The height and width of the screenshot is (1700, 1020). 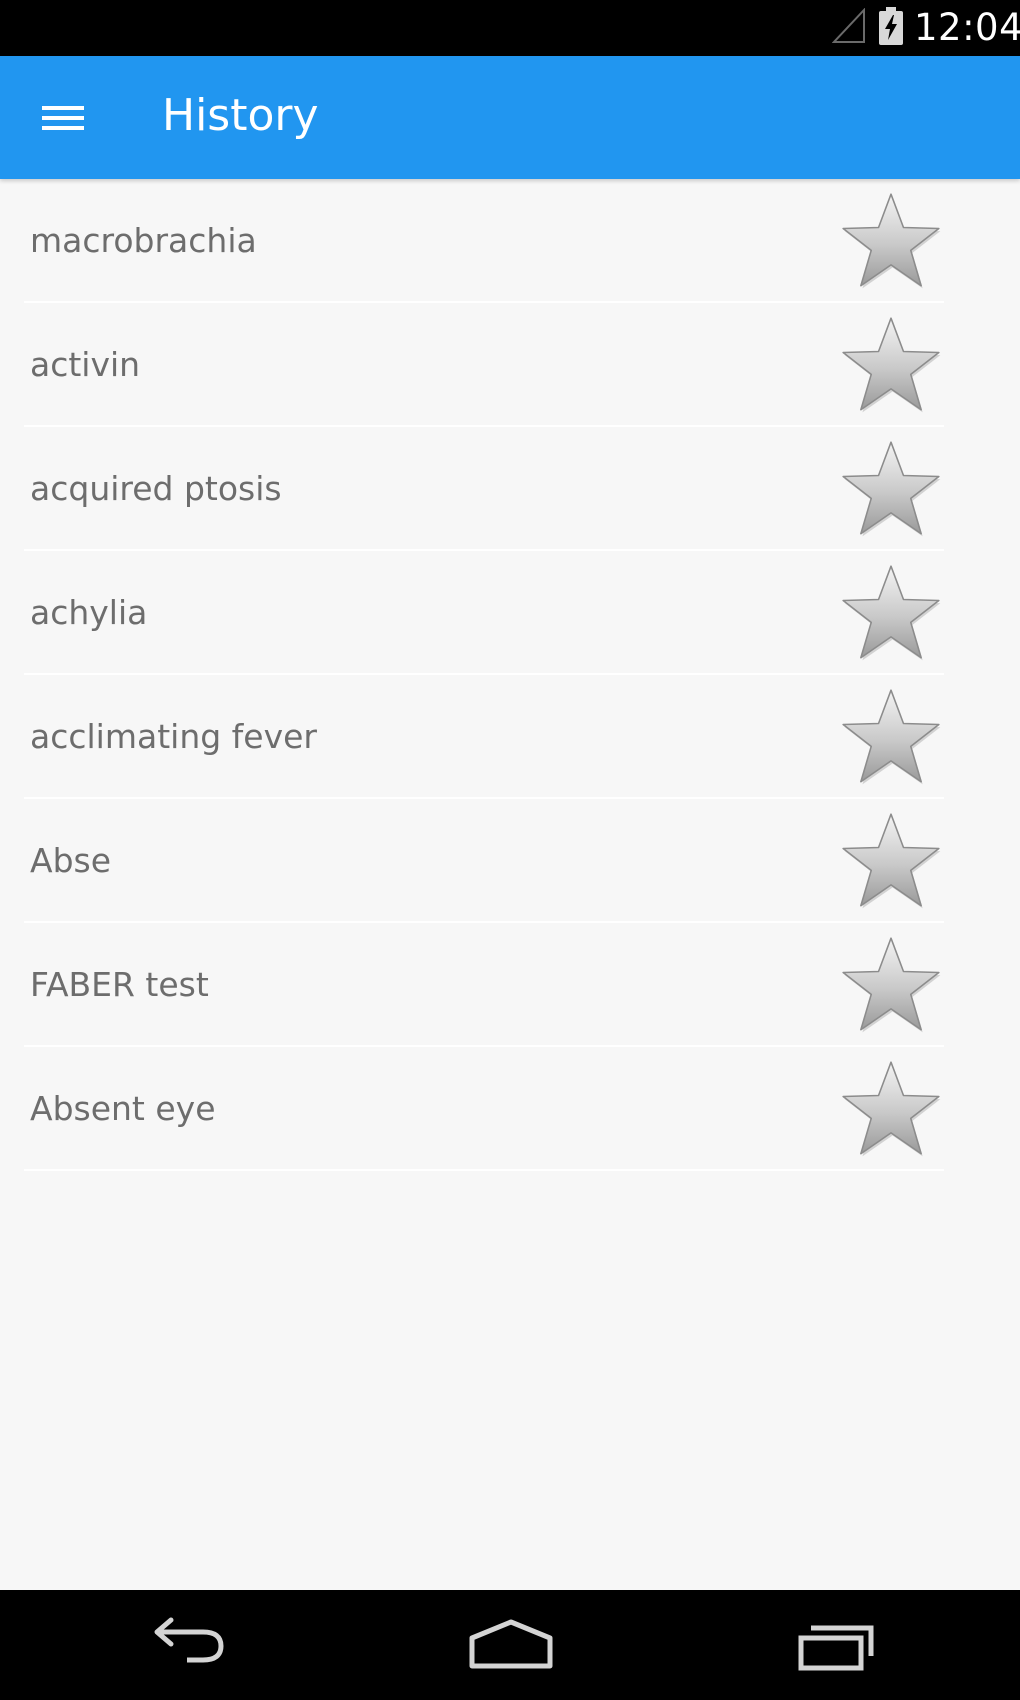 I want to click on history-term: achylia, so click(x=89, y=612).